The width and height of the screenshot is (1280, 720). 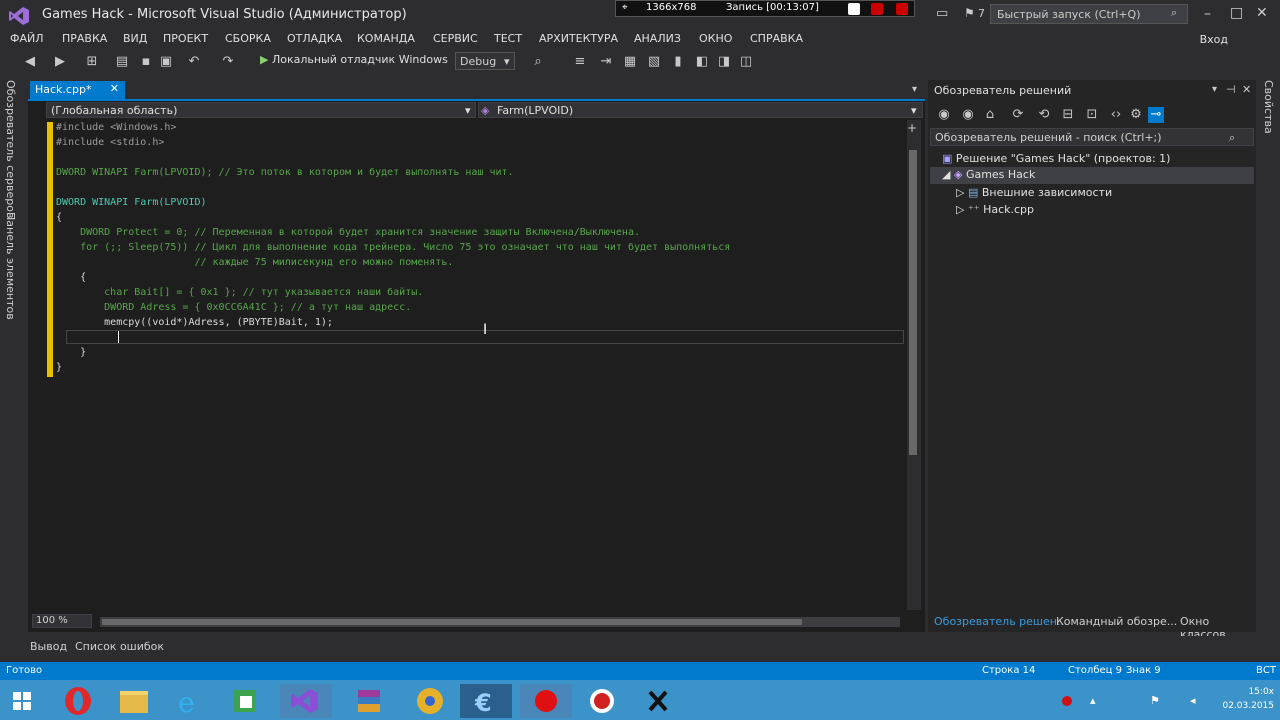 What do you see at coordinates (630, 62) in the screenshot?
I see `comment-icon: ▦` at bounding box center [630, 62].